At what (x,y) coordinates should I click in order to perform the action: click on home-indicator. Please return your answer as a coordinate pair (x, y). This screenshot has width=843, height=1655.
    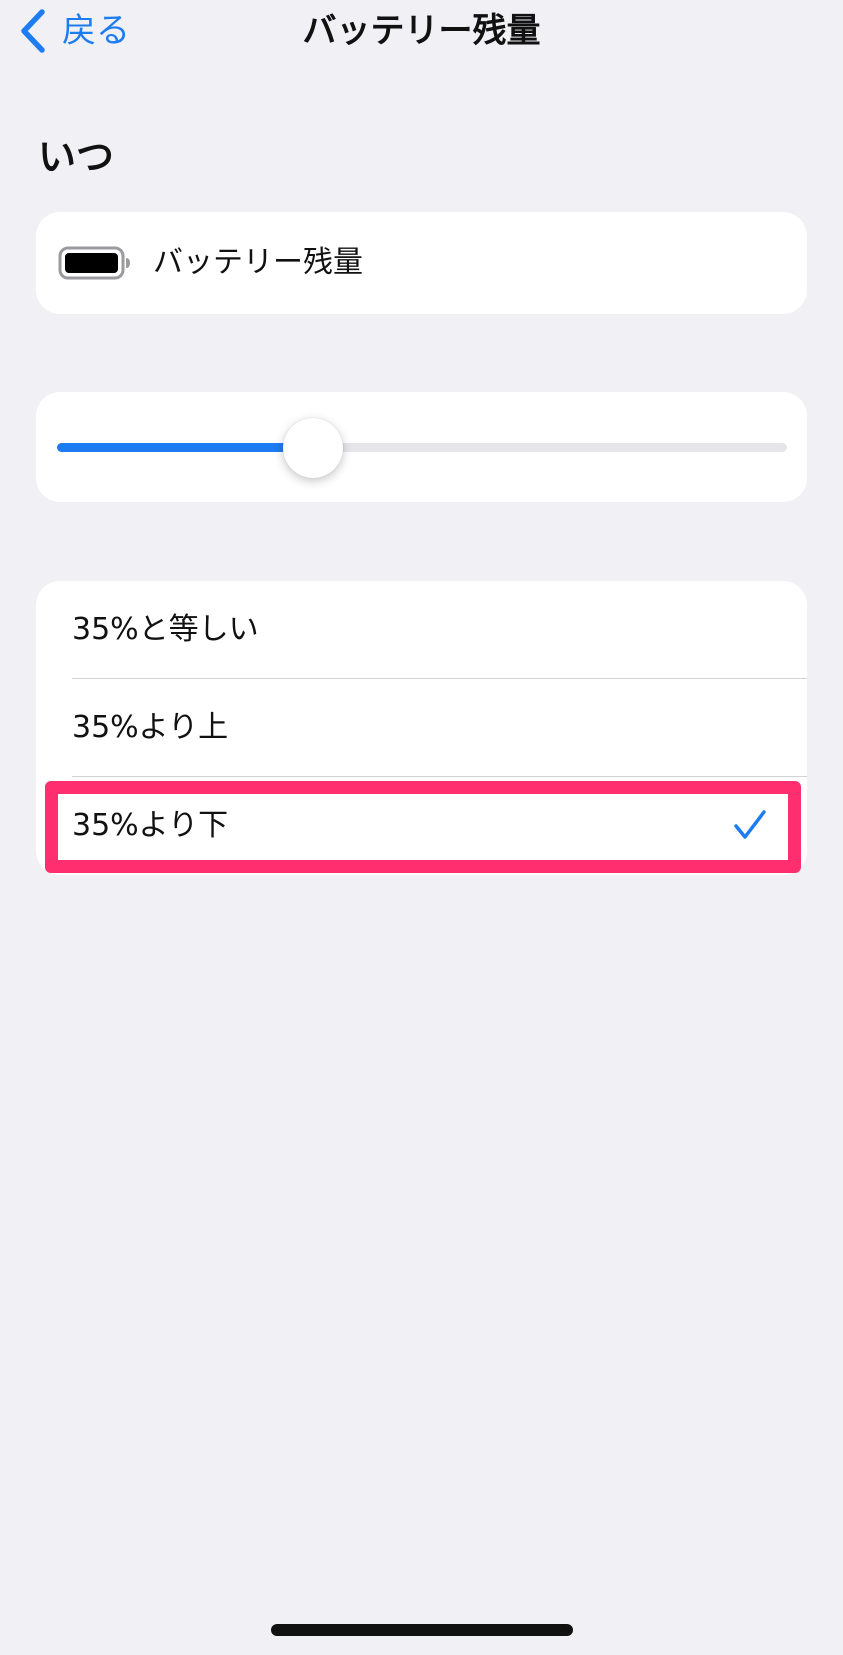
    Looking at the image, I should click on (422, 1630).